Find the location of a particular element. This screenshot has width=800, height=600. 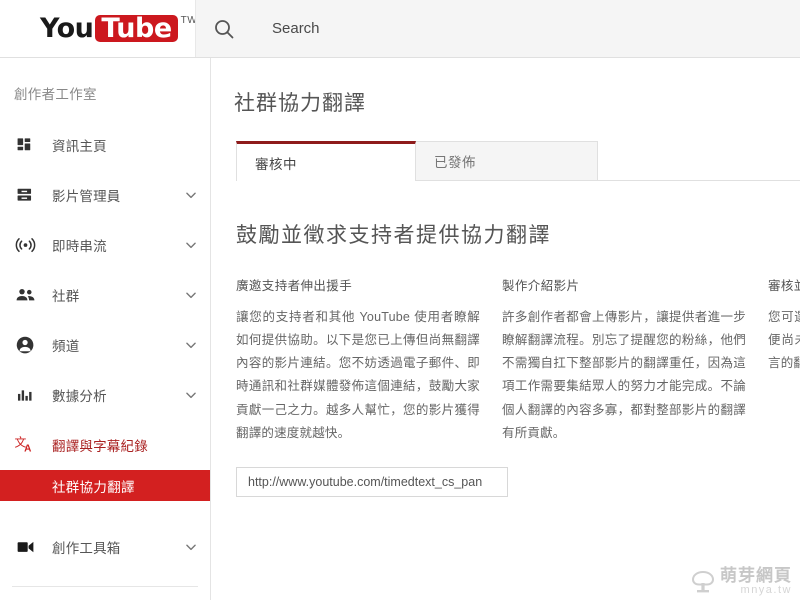

sidebar-subitem-label: 社群協力翻譯 is located at coordinates (93, 487).